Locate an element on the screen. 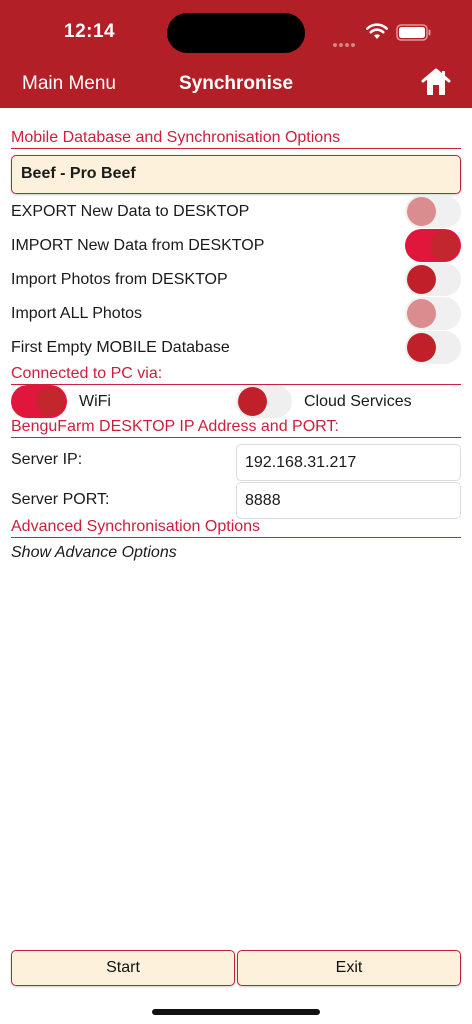 This screenshot has width=472, height=1024. server-ip-label: Server IP: is located at coordinates (47, 459).